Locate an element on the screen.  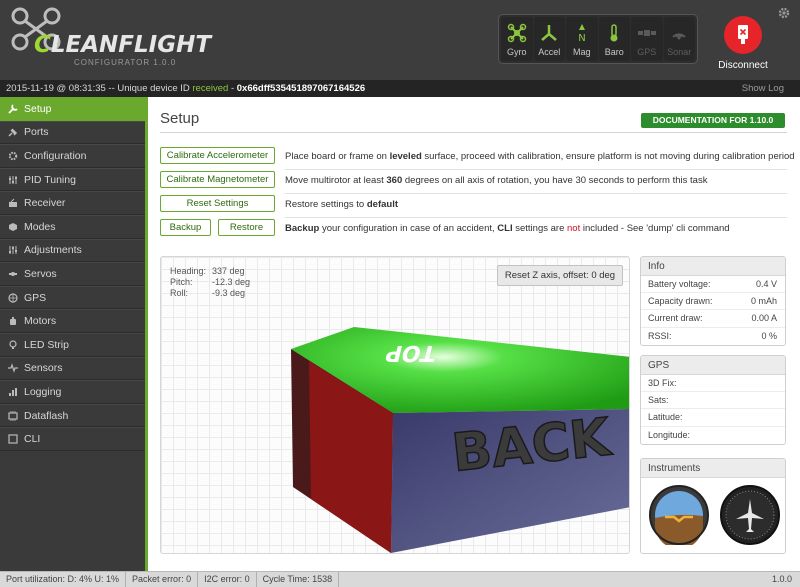
svg-text: N is located at coordinates (581, 38).